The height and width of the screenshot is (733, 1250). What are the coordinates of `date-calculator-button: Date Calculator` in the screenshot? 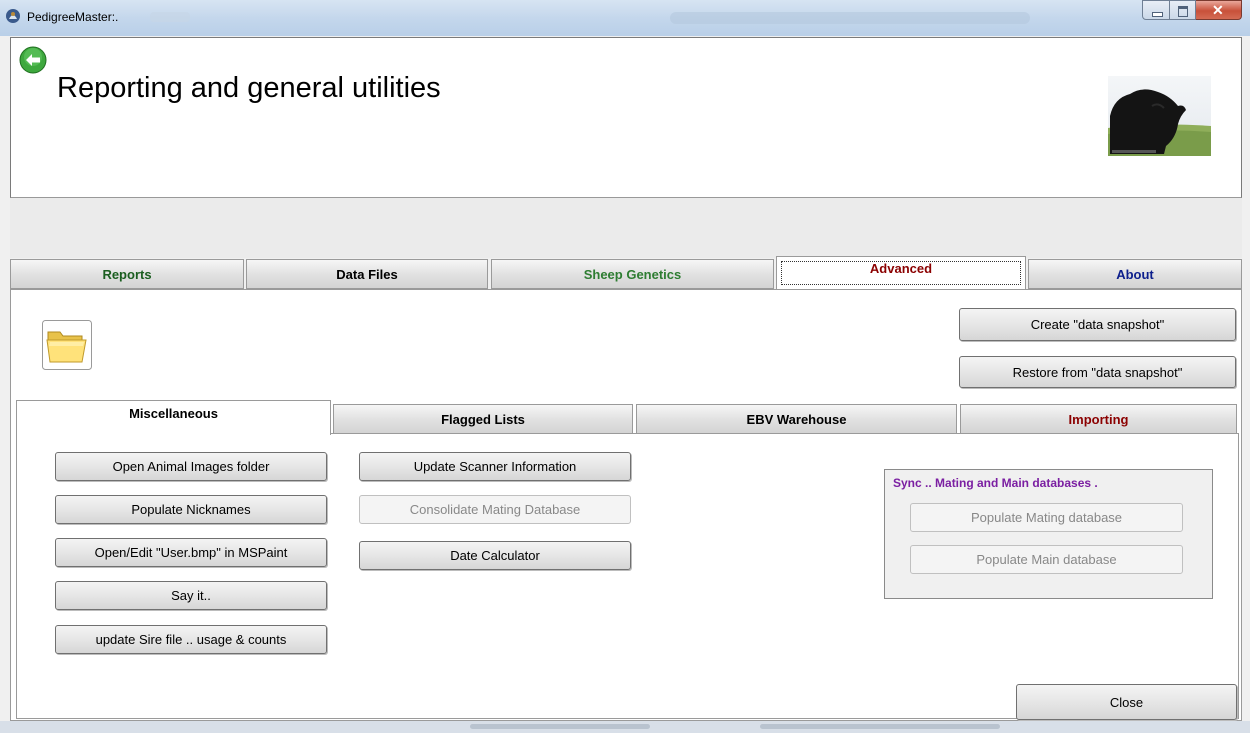 It's located at (495, 555).